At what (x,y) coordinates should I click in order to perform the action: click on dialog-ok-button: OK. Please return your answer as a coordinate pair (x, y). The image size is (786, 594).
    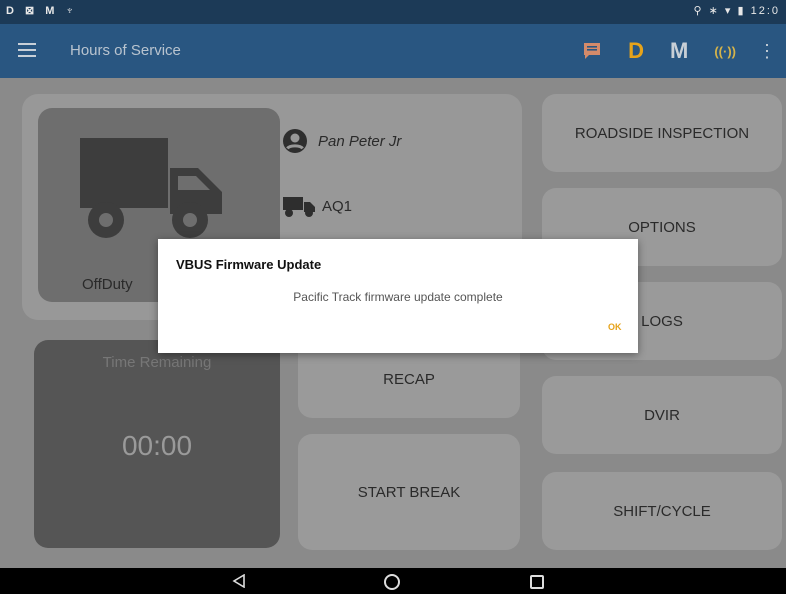
    Looking at the image, I should click on (615, 327).